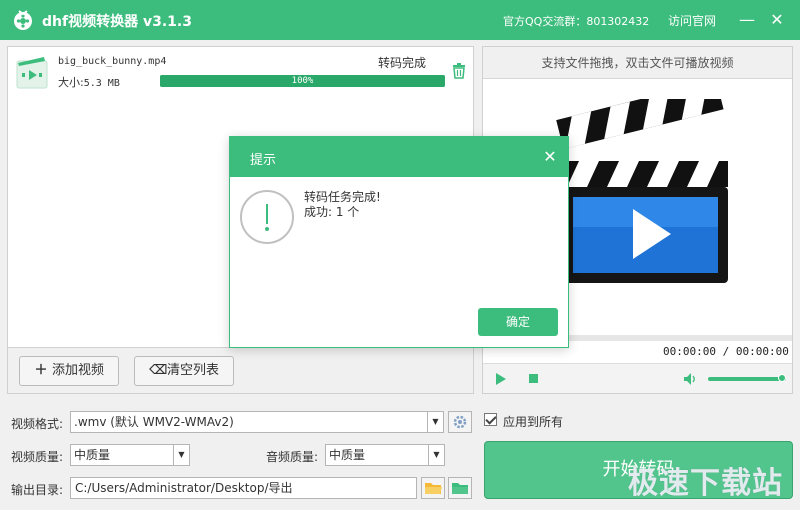  Describe the element at coordinates (385, 455) in the screenshot. I see `audio-quality-select: 中质量 ▼` at that location.